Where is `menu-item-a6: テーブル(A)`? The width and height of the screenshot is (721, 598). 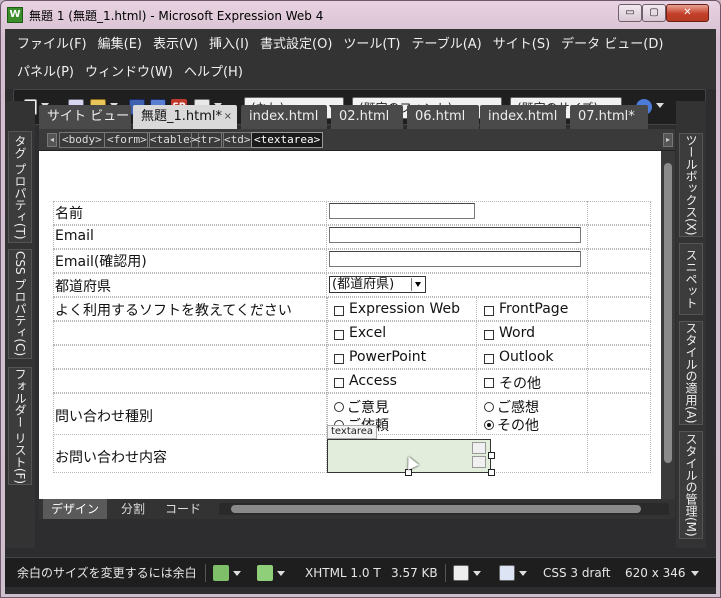 menu-item-a6: テーブル(A) is located at coordinates (448, 45).